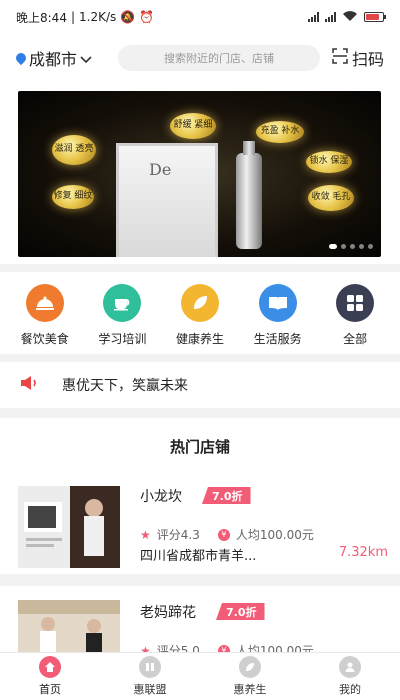 Image resolution: width=400 pixels, height=700 pixels. Describe the element at coordinates (73, 197) in the screenshot. I see `banner-bubble: 修复 细纹` at that location.